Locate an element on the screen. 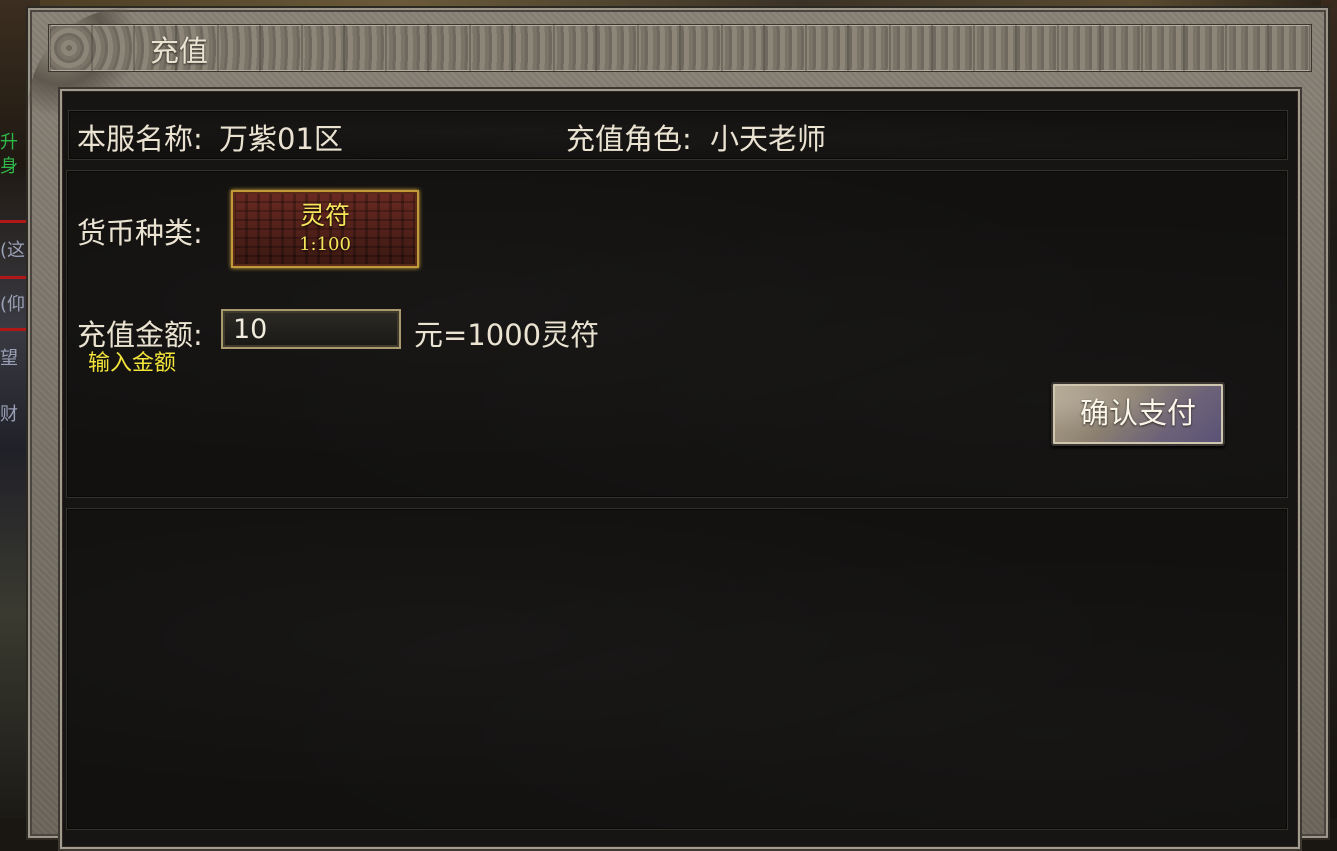  background-text-fragment: 身 is located at coordinates (9, 166).